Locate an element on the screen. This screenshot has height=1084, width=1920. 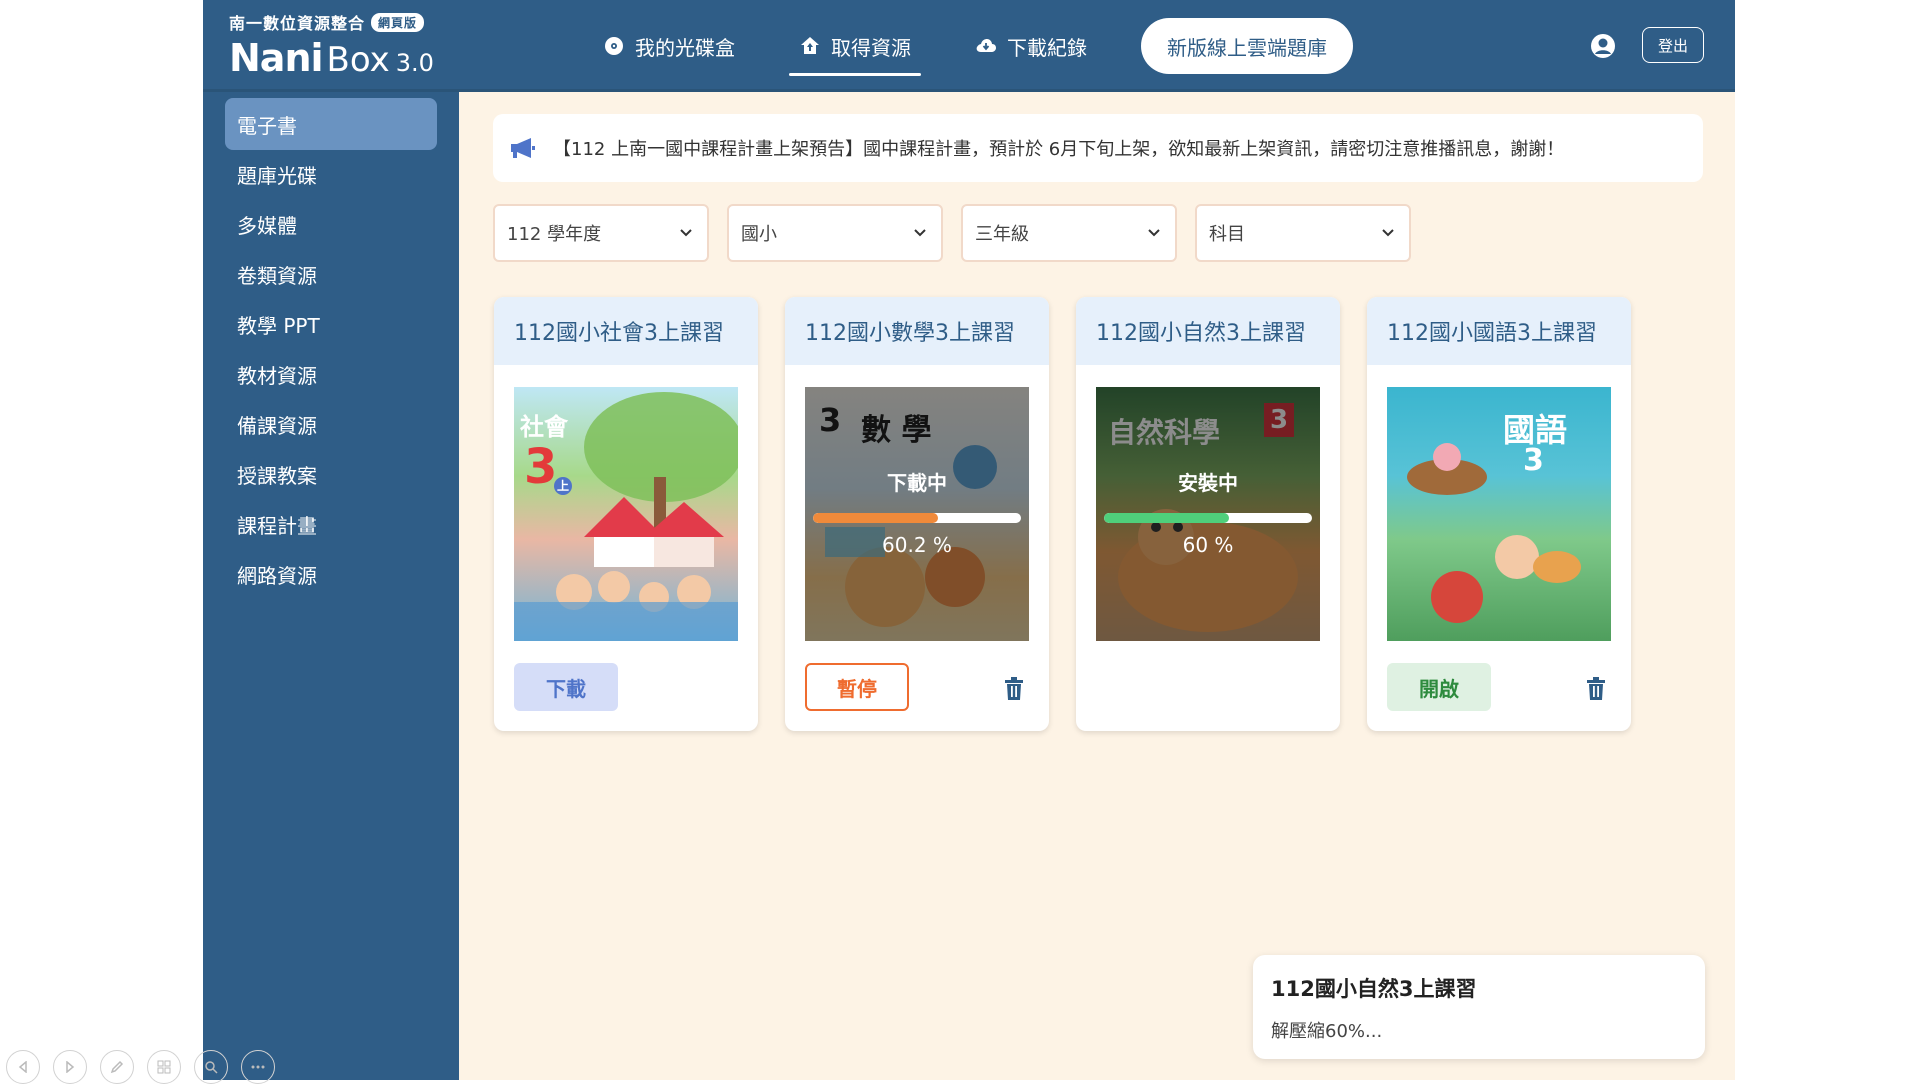
book-card: 112國小社會3上課習 社會 3 上 下載 is located at coordinates (626, 514).